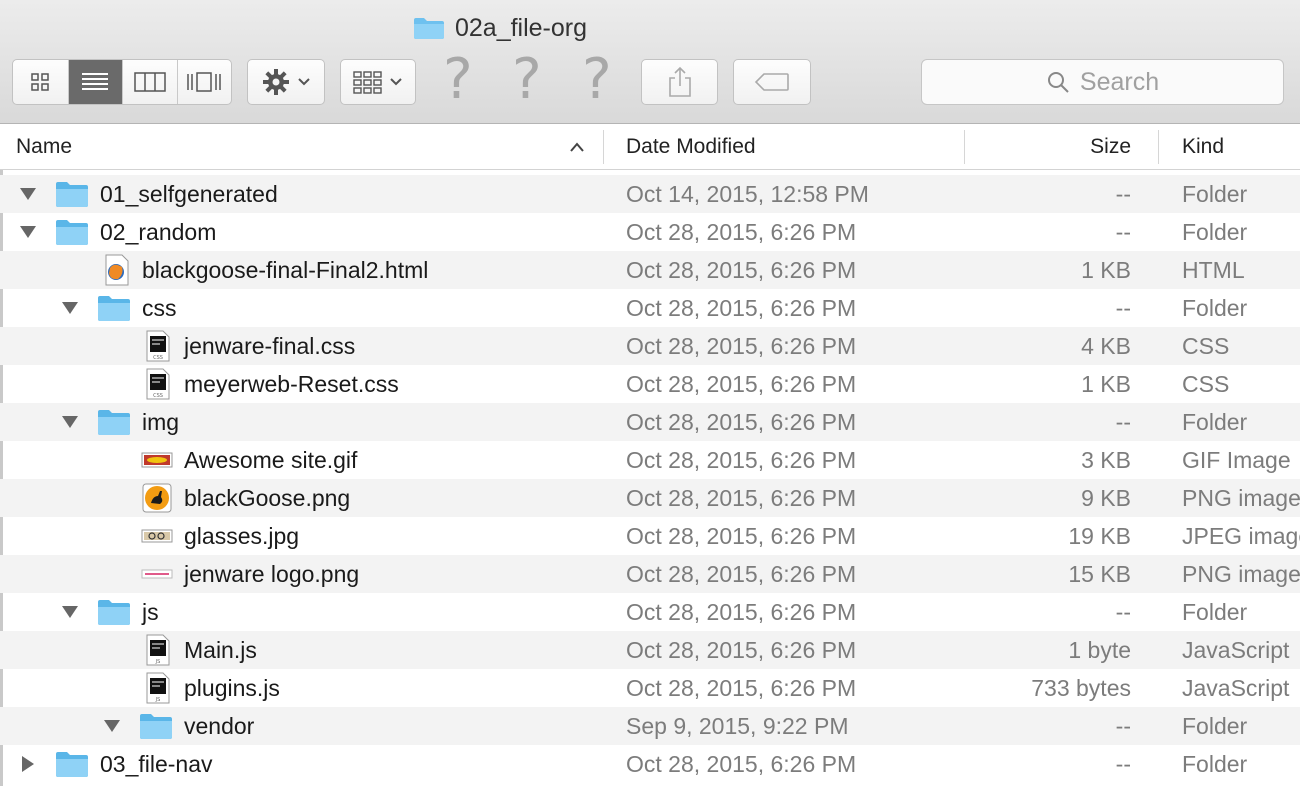 The image size is (1300, 786). I want to click on column-view-button, so click(150, 82).